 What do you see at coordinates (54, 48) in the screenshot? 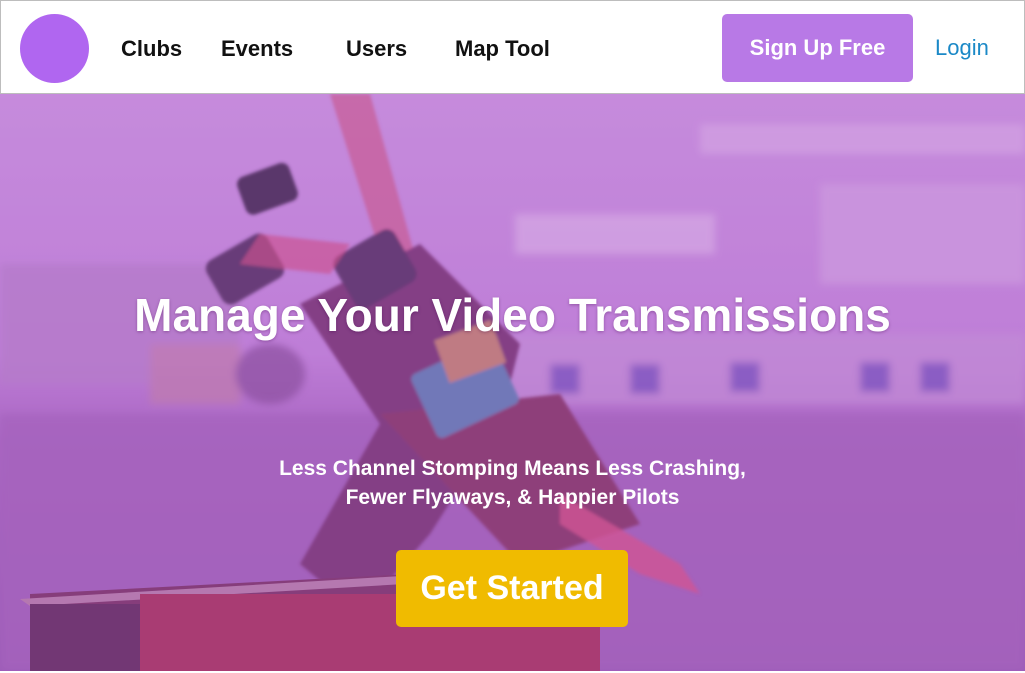
I see `logo-icon` at bounding box center [54, 48].